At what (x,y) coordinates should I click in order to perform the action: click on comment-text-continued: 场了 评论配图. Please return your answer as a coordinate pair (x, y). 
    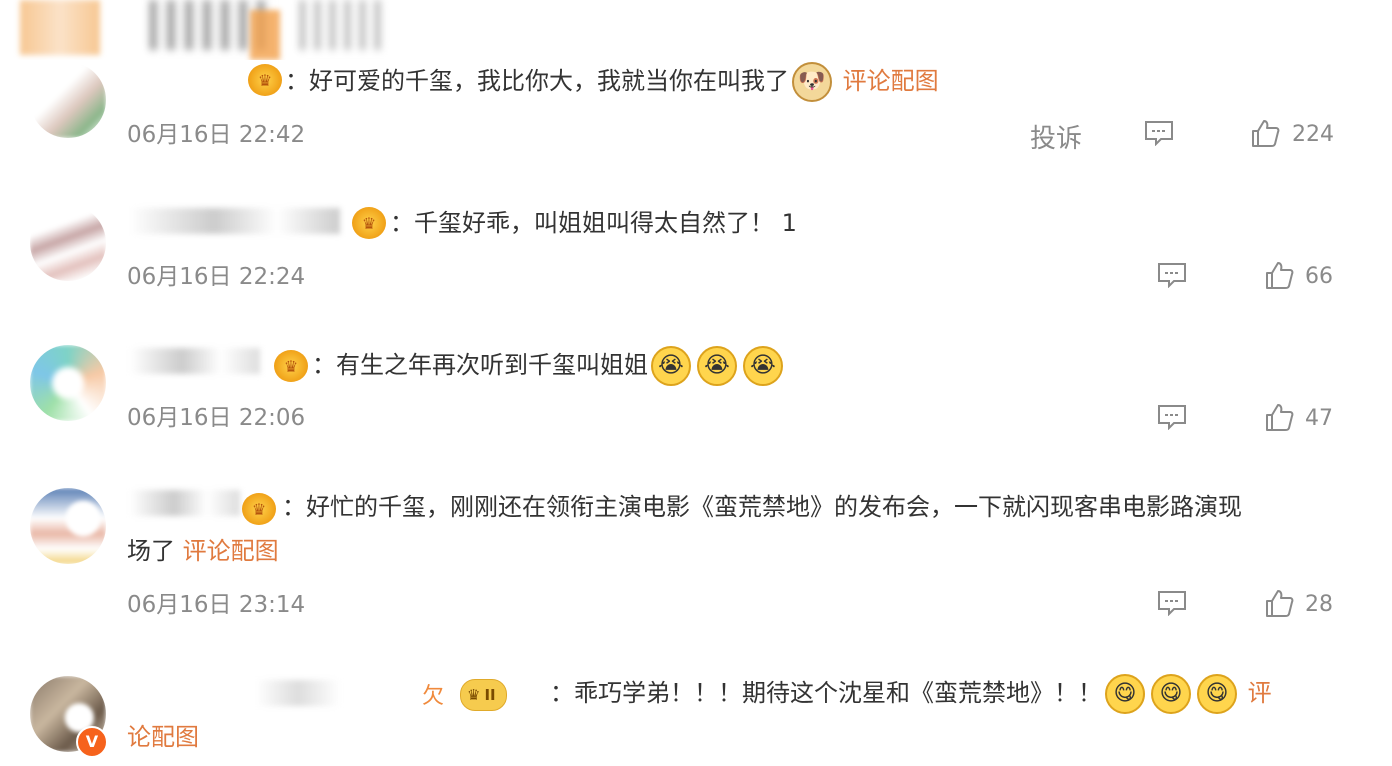
    Looking at the image, I should click on (203, 551).